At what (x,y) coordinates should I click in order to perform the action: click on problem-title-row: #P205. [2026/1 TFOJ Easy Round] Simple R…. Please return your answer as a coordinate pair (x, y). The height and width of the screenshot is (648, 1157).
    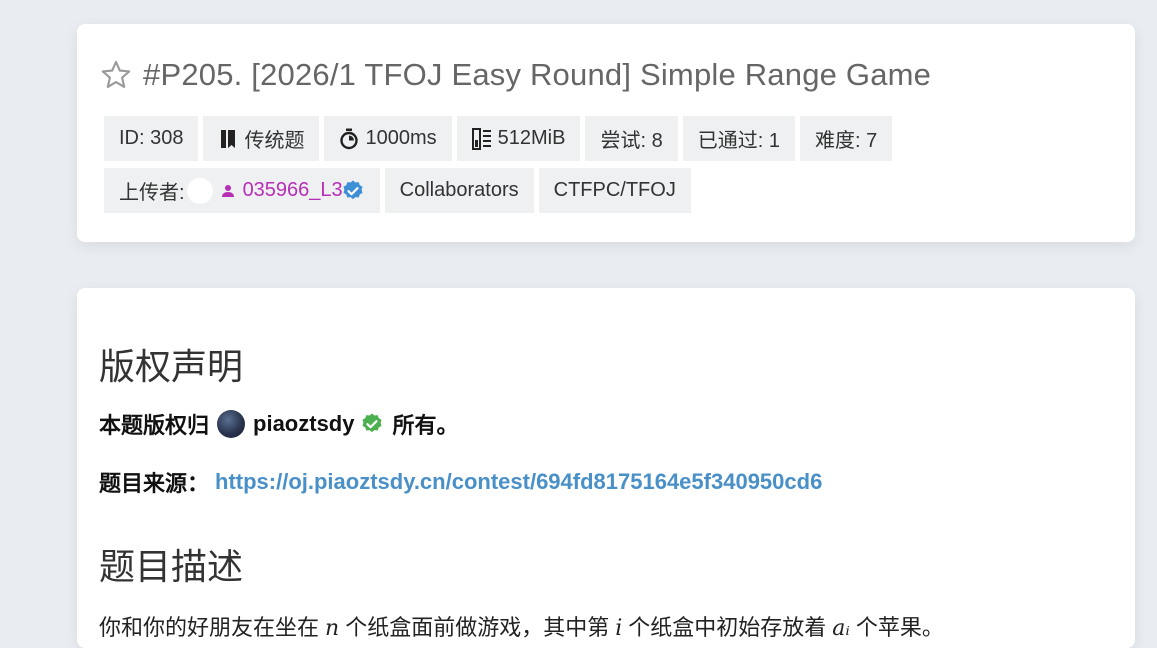
    Looking at the image, I should click on (515, 75).